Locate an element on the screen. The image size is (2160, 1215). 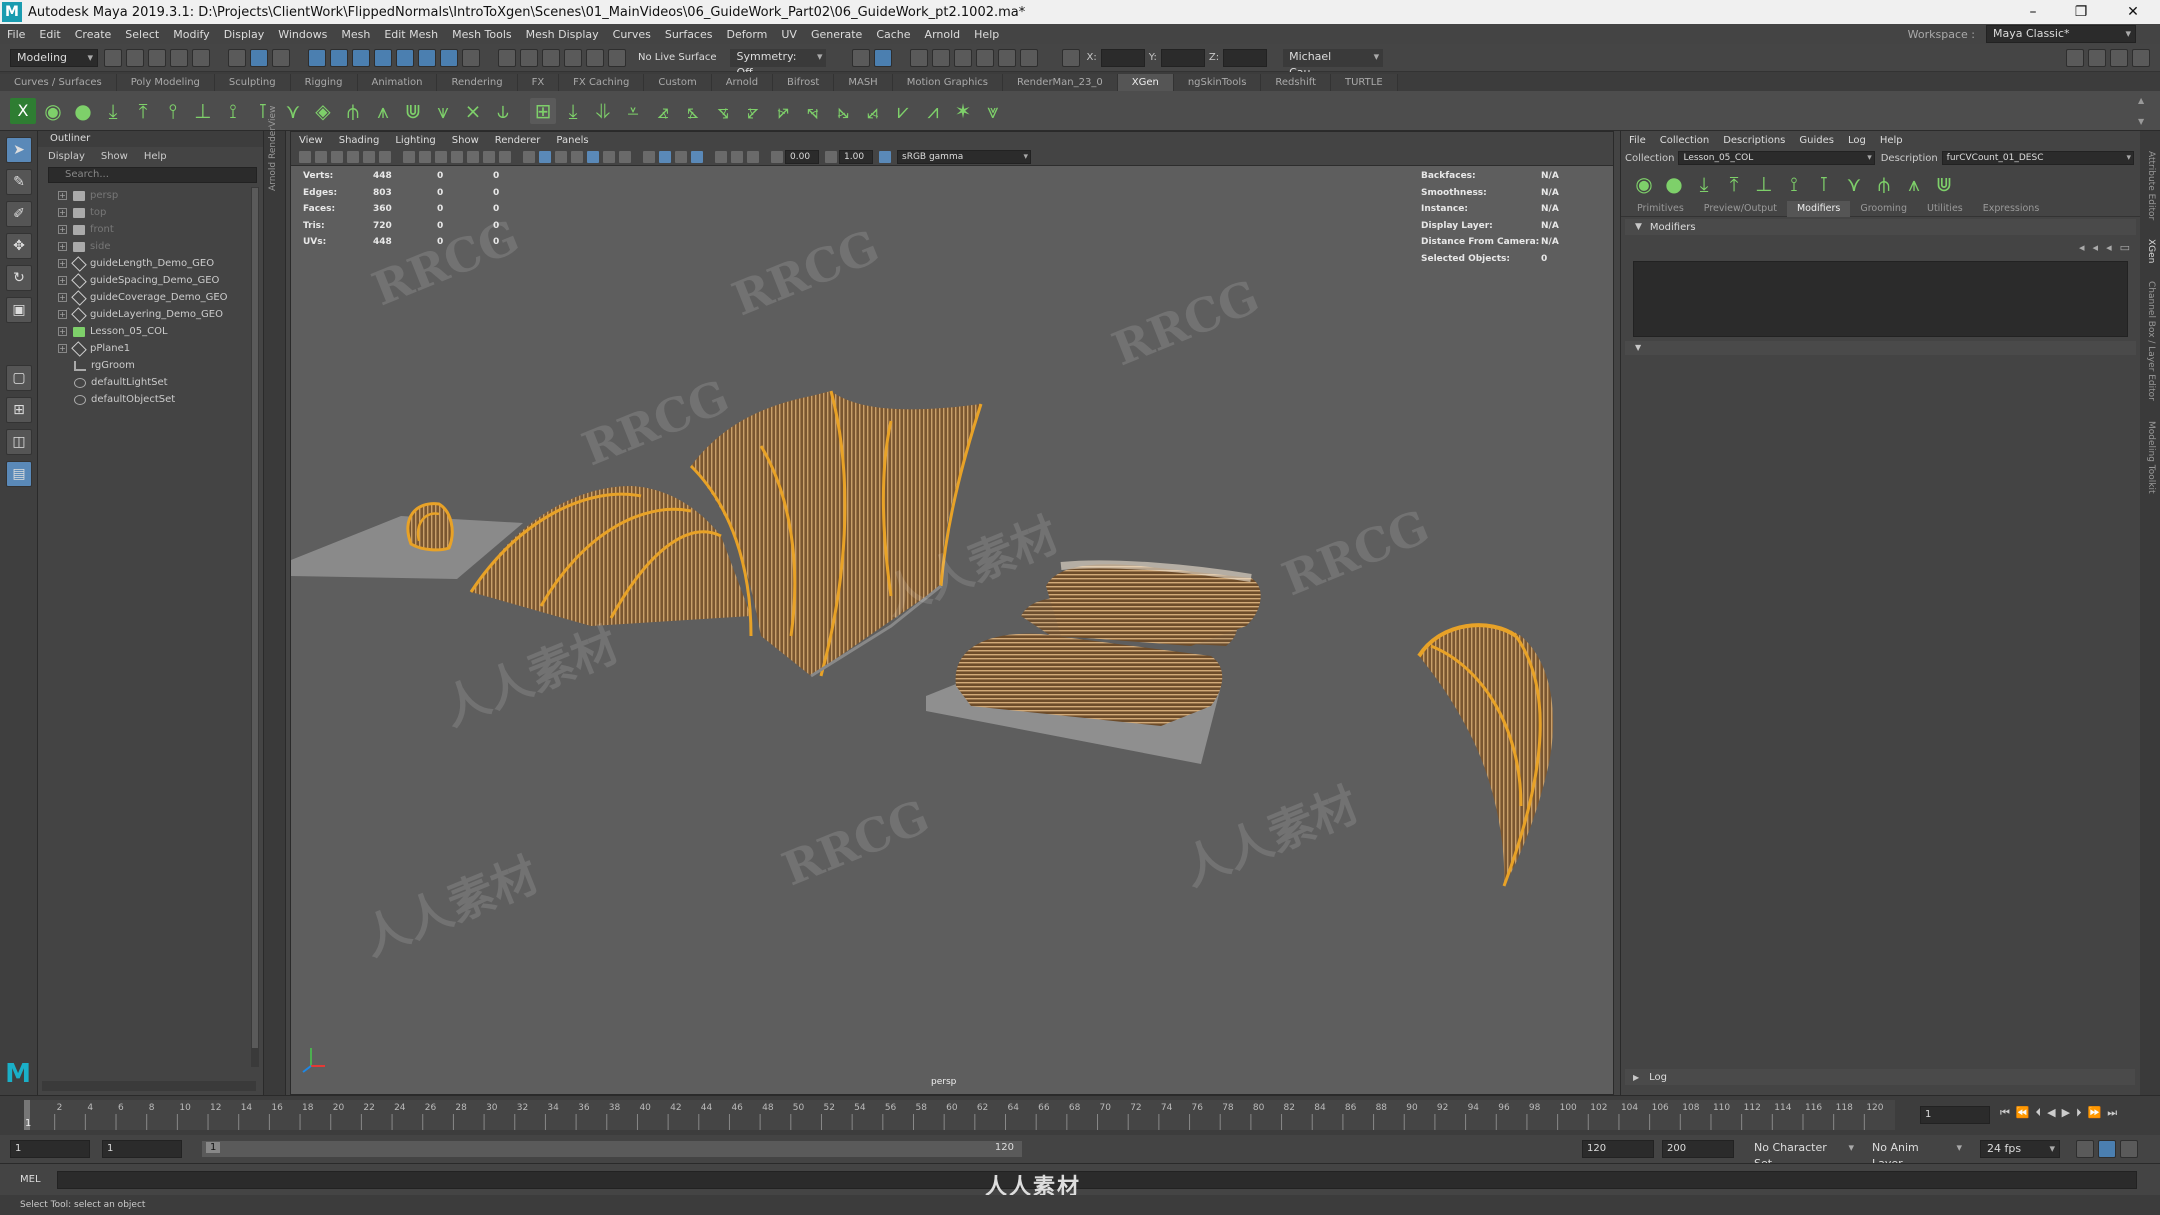
pick-mask-7-icon is located at coordinates (449, 57).